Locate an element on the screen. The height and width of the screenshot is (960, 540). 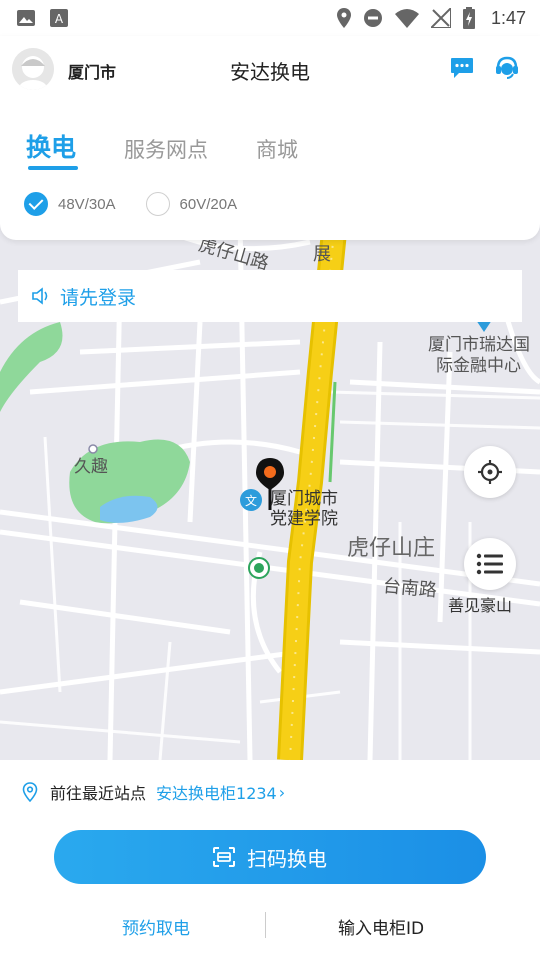
spec-option-48v: 48V/30A is located at coordinates (70, 204).